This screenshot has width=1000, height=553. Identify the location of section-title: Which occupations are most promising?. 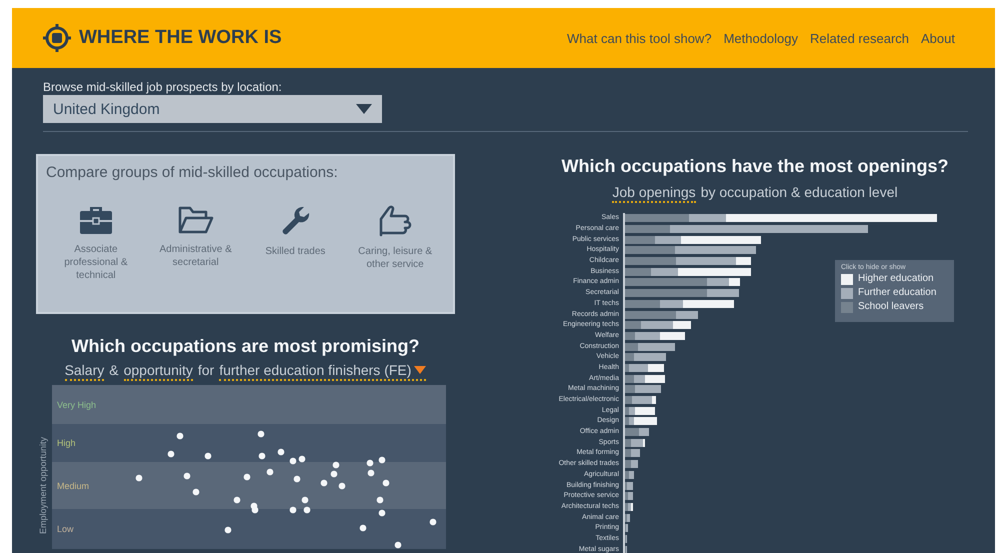
(245, 346).